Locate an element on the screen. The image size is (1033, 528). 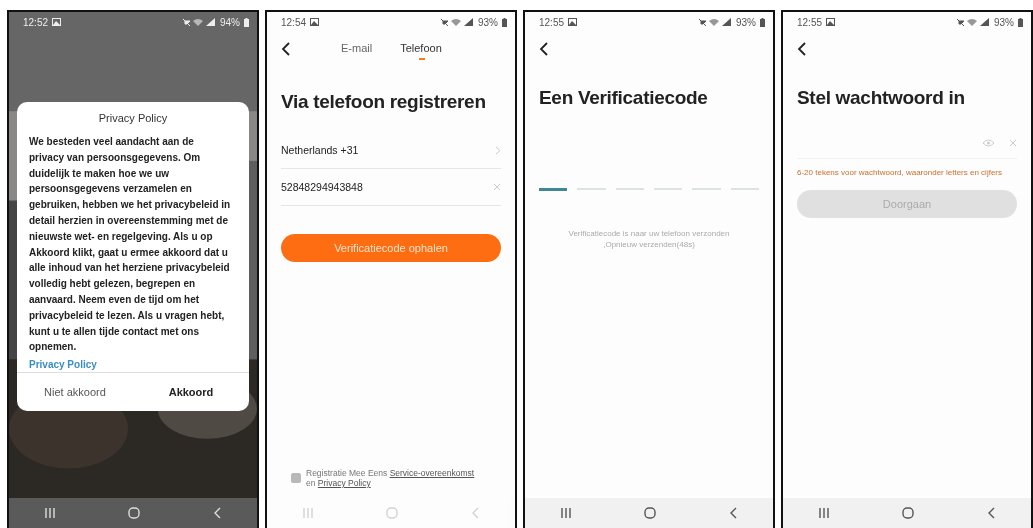
country-selector: Netherlands +31 is located at coordinates (391, 150).